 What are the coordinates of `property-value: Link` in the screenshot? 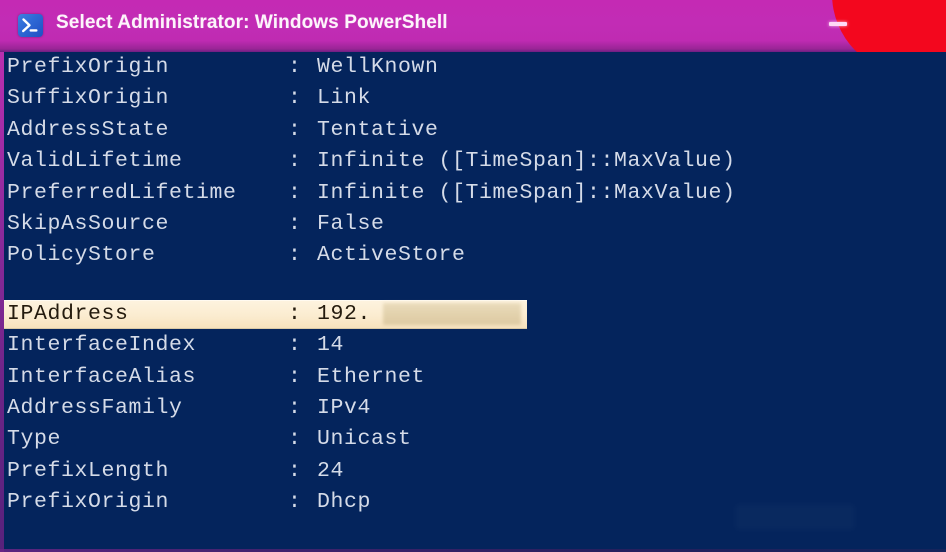 It's located at (344, 98).